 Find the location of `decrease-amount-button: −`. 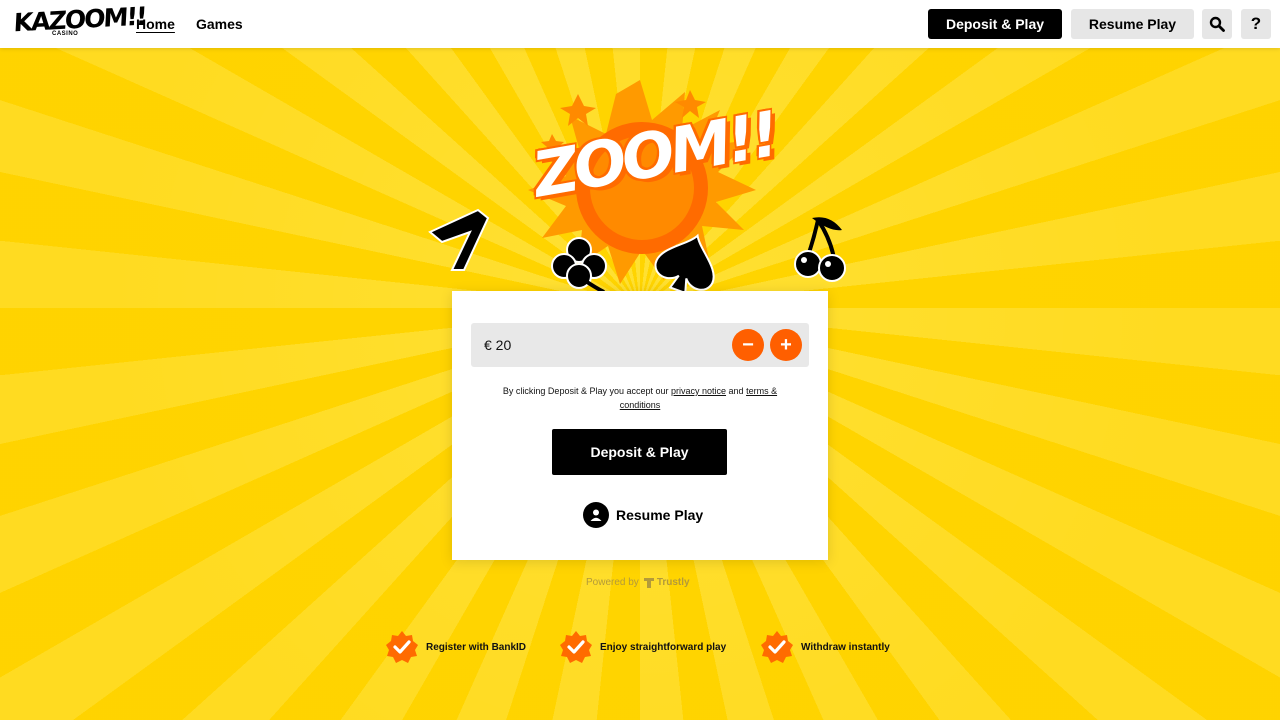

decrease-amount-button: − is located at coordinates (748, 345).